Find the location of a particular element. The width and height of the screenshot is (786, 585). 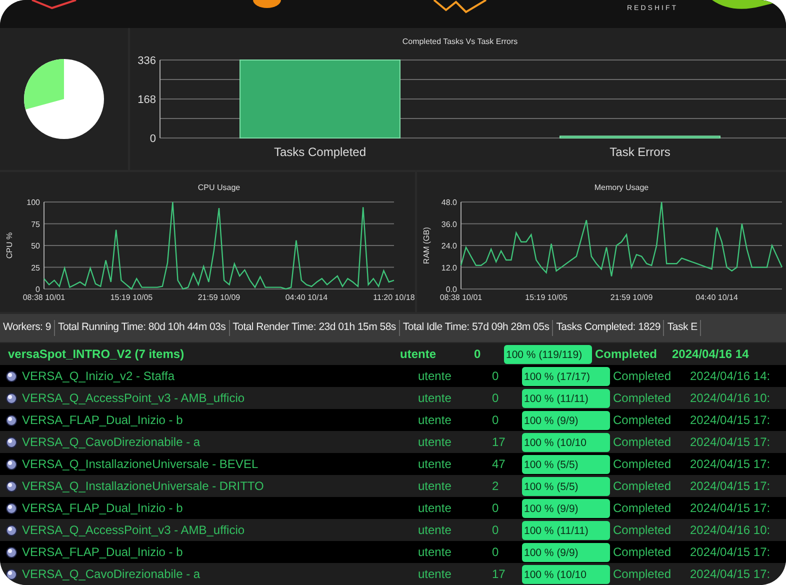

axis-label: RAM (GB) is located at coordinates (426, 245).